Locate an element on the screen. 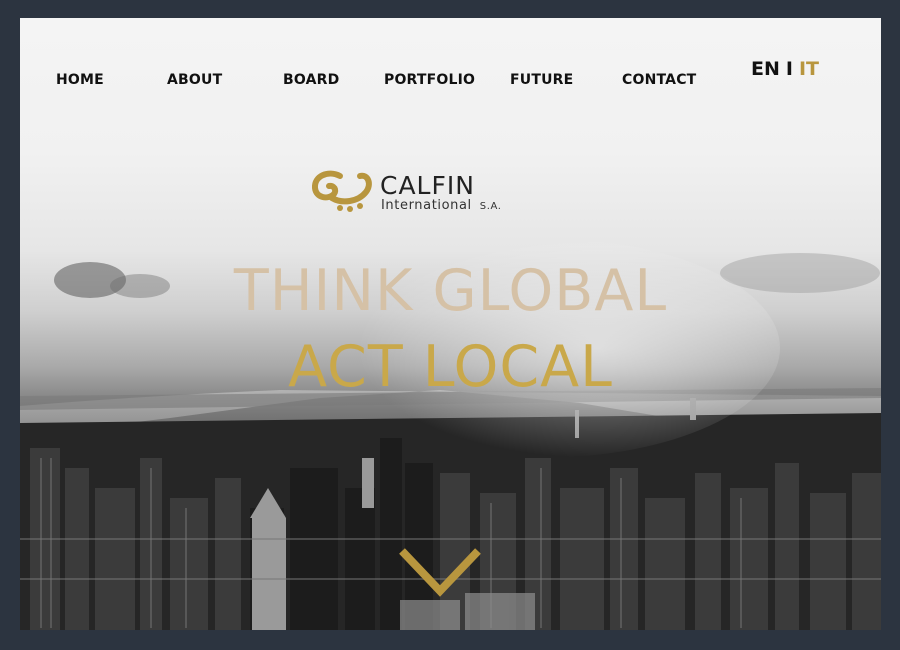  logo-sub-text: International is located at coordinates (426, 205).